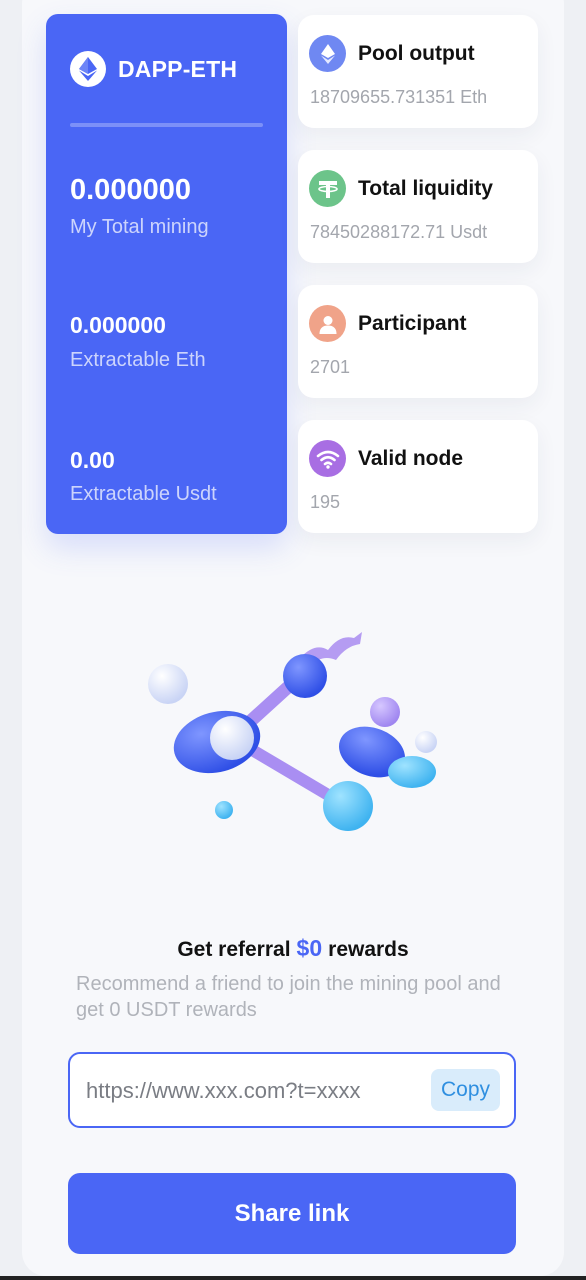  I want to click on stat-card-participant: Participant 2701, so click(418, 341).